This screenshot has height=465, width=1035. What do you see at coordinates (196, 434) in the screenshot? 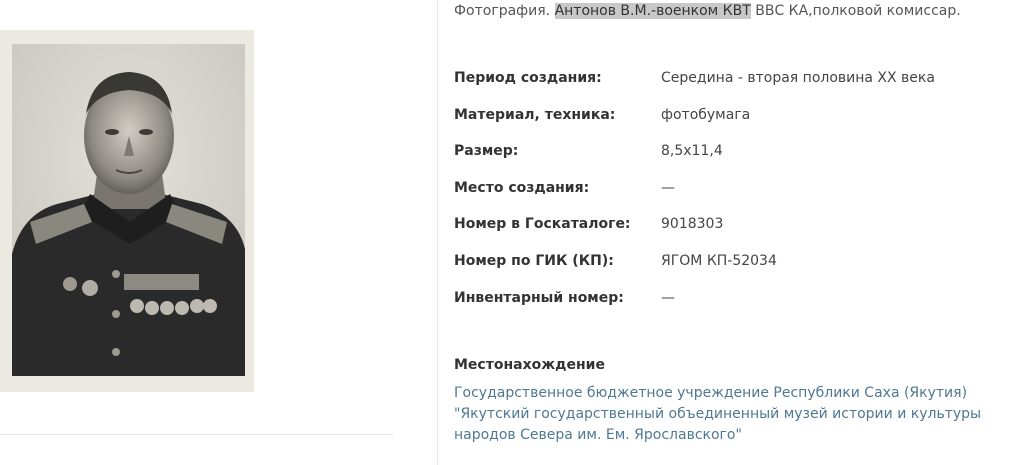
I see `left-divider` at bounding box center [196, 434].